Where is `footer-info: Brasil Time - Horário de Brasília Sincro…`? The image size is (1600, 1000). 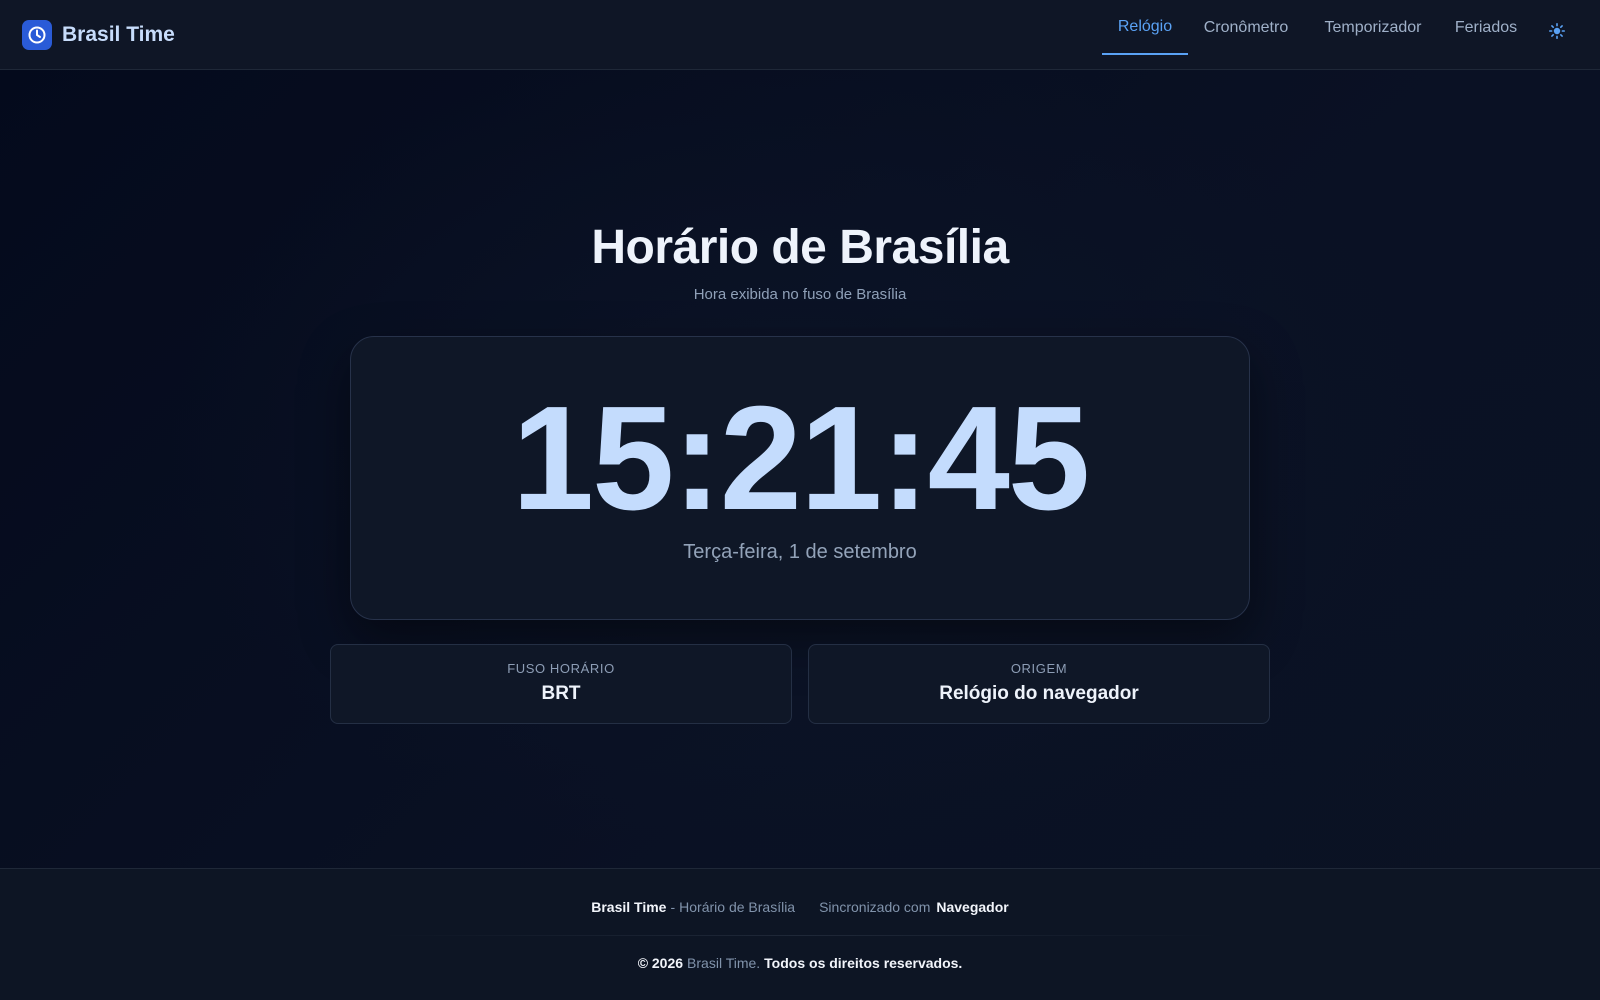 footer-info: Brasil Time - Horário de Brasília Sincro… is located at coordinates (800, 907).